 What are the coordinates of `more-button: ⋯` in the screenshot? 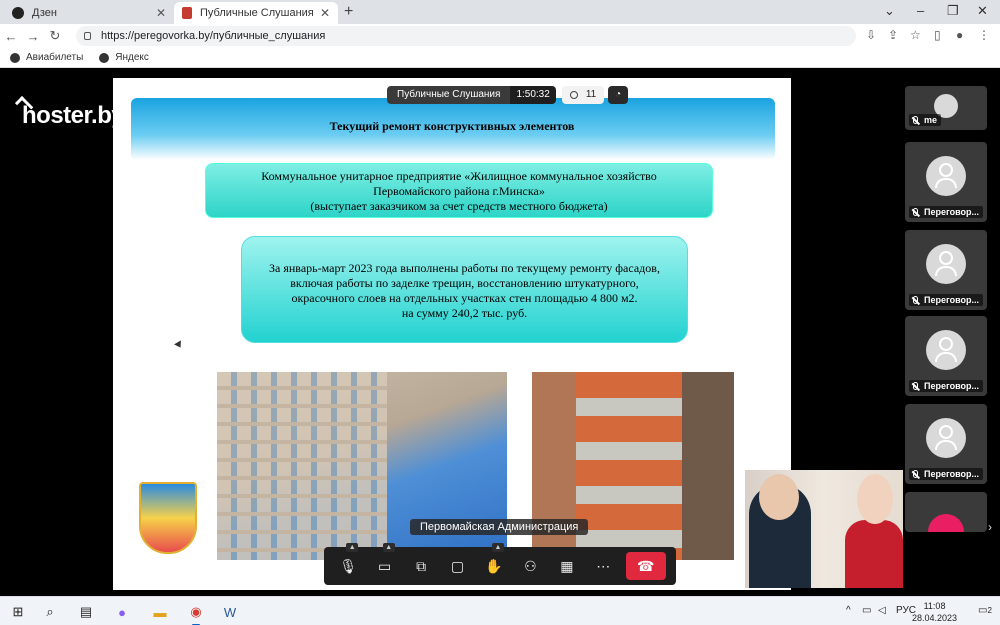 It's located at (603, 566).